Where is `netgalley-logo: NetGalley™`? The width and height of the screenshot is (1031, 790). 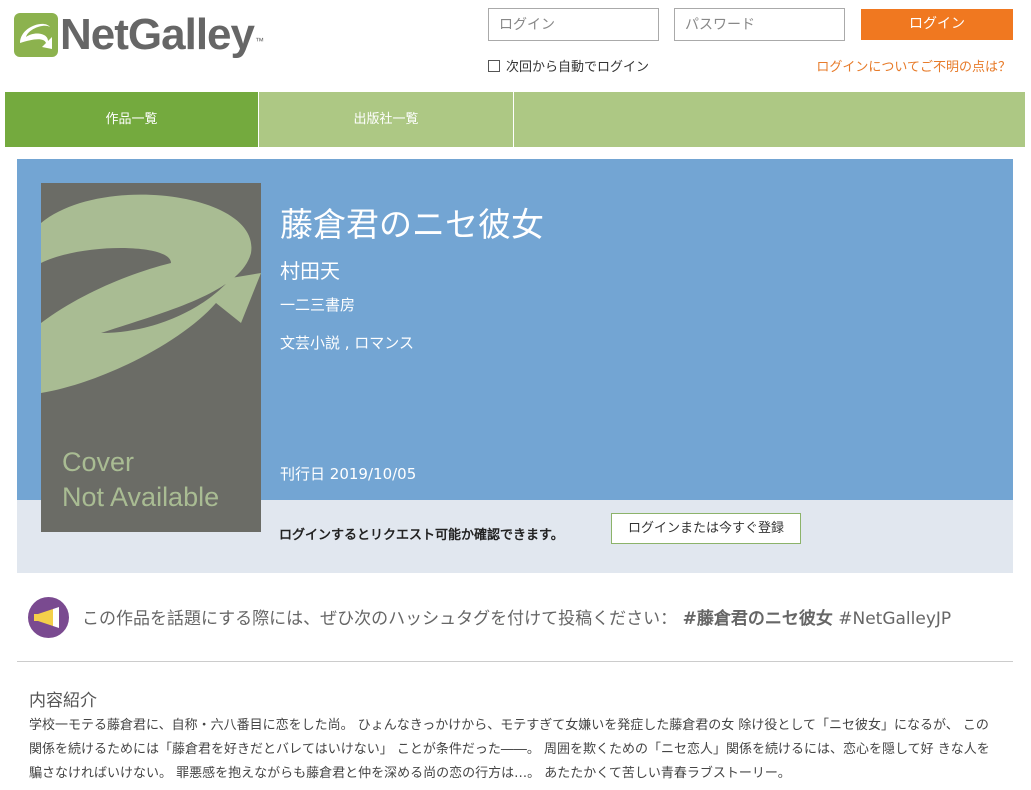
netgalley-logo: NetGalley™ is located at coordinates (139, 35).